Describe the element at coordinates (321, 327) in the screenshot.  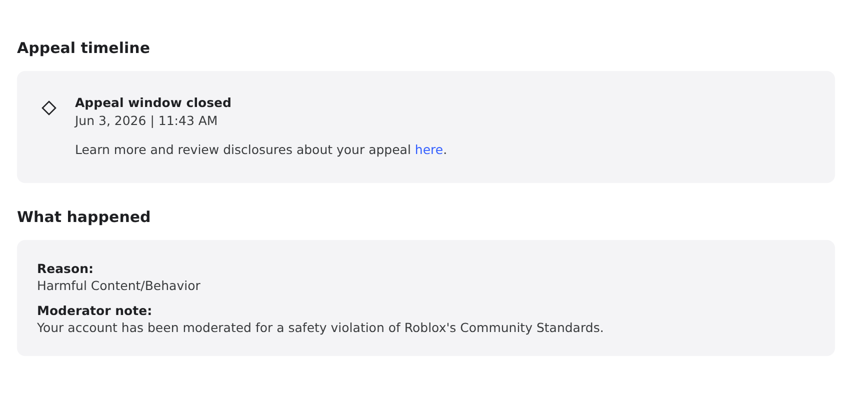
I see `field-value: Your account has been moderated for a safety violation of Roblox's Community Standards.` at that location.